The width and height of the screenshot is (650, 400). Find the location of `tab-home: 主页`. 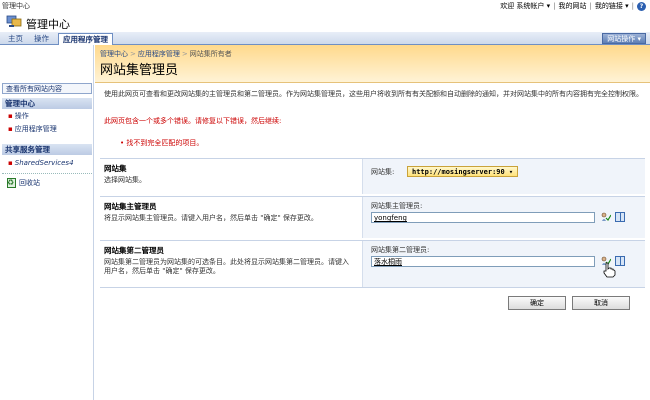

tab-home: 主页 is located at coordinates (15, 39).